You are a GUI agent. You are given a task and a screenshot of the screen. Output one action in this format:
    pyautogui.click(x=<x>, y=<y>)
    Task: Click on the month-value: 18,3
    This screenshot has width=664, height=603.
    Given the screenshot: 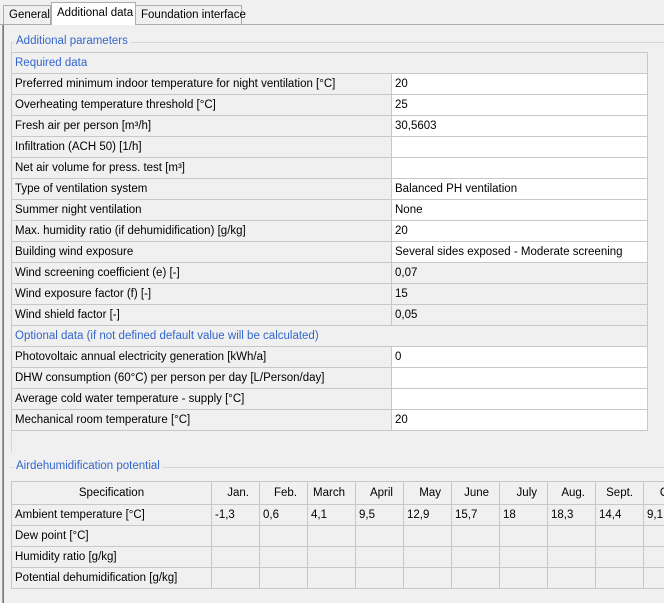 What is the action you would take?
    pyautogui.click(x=571, y=515)
    